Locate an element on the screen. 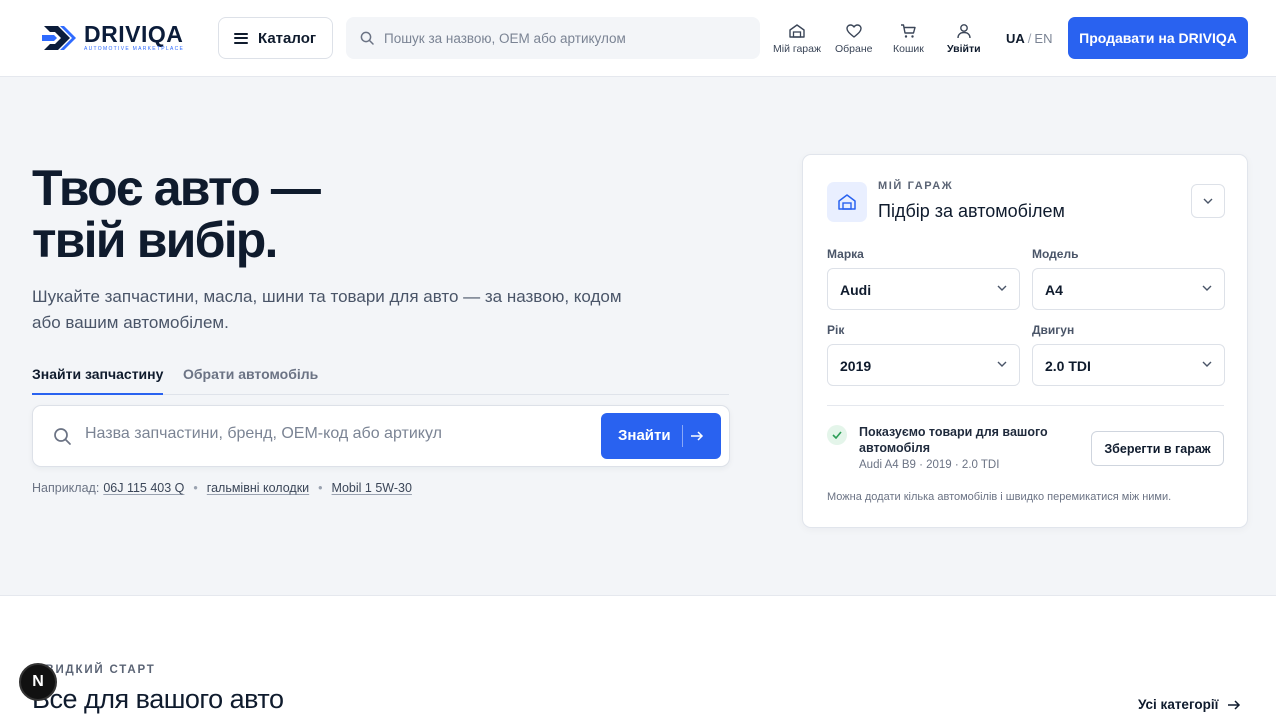 The width and height of the screenshot is (1276, 720). header-search-input is located at coordinates (564, 38).